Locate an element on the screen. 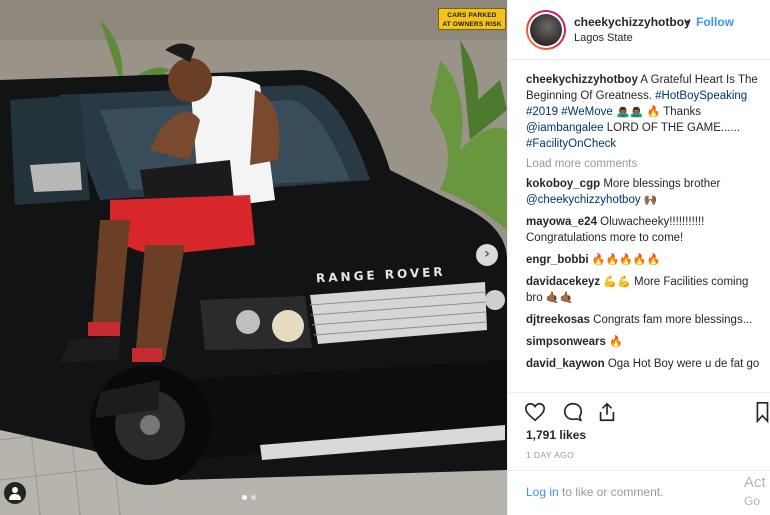  comment-text: More blessings brother is located at coordinates (662, 184).